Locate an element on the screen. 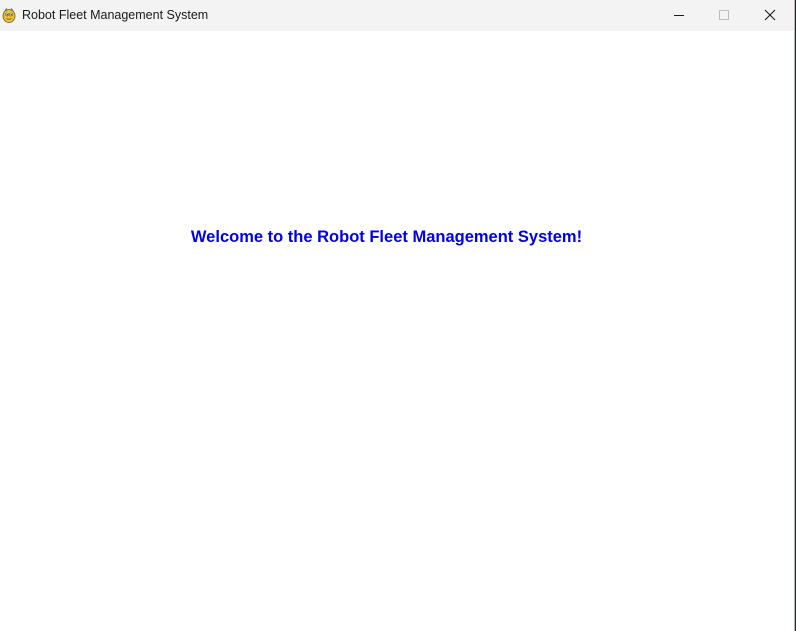 The width and height of the screenshot is (796, 631). minimize-button is located at coordinates (679, 15).